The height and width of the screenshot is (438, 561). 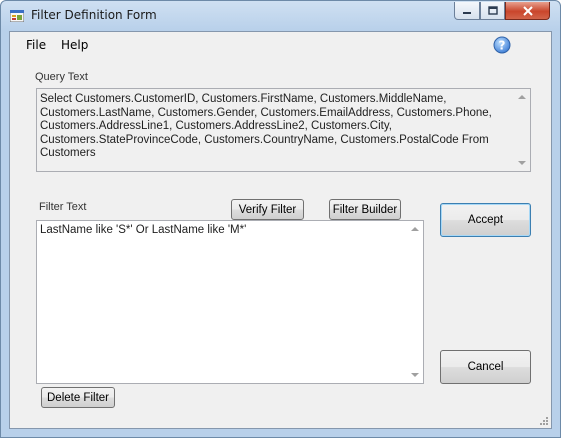 I want to click on menu-bar: File Help ?, so click(x=280, y=45).